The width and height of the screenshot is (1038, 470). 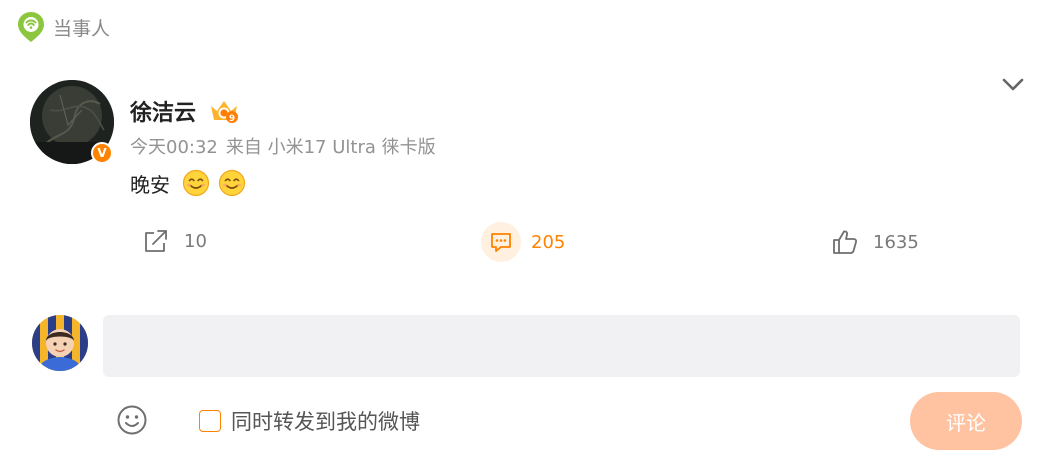 I want to click on author-row: 徐洁云 9, so click(x=185, y=111).